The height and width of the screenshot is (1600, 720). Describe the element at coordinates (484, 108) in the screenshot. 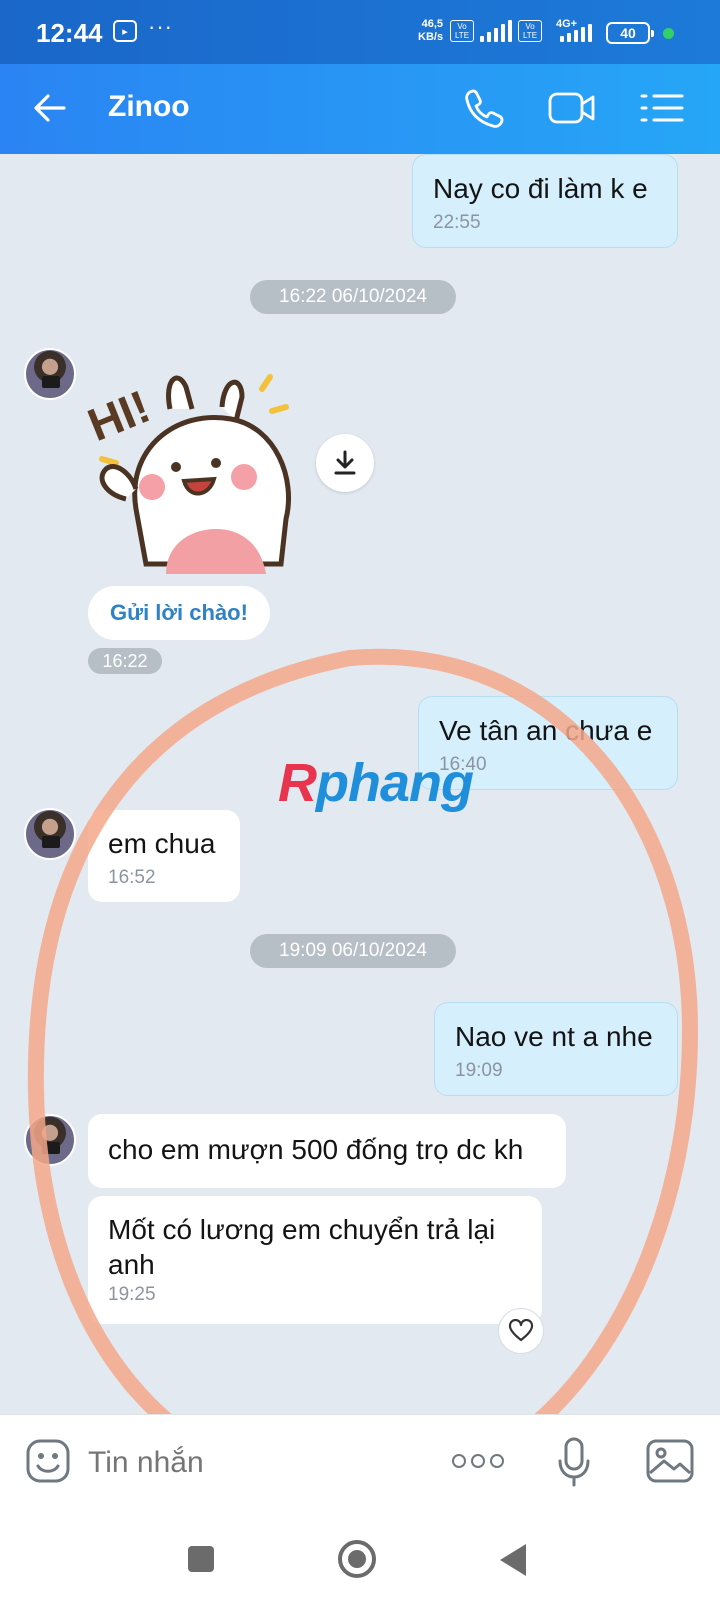

I see `phone-icon` at that location.